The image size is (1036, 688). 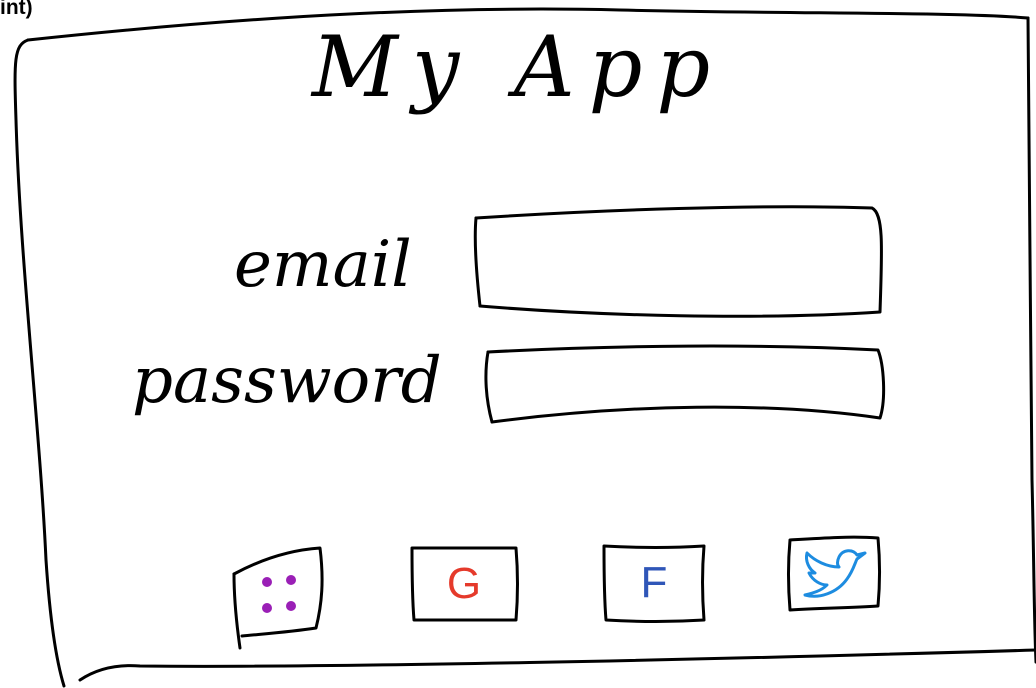 I want to click on password-label: password, so click(x=287, y=381).